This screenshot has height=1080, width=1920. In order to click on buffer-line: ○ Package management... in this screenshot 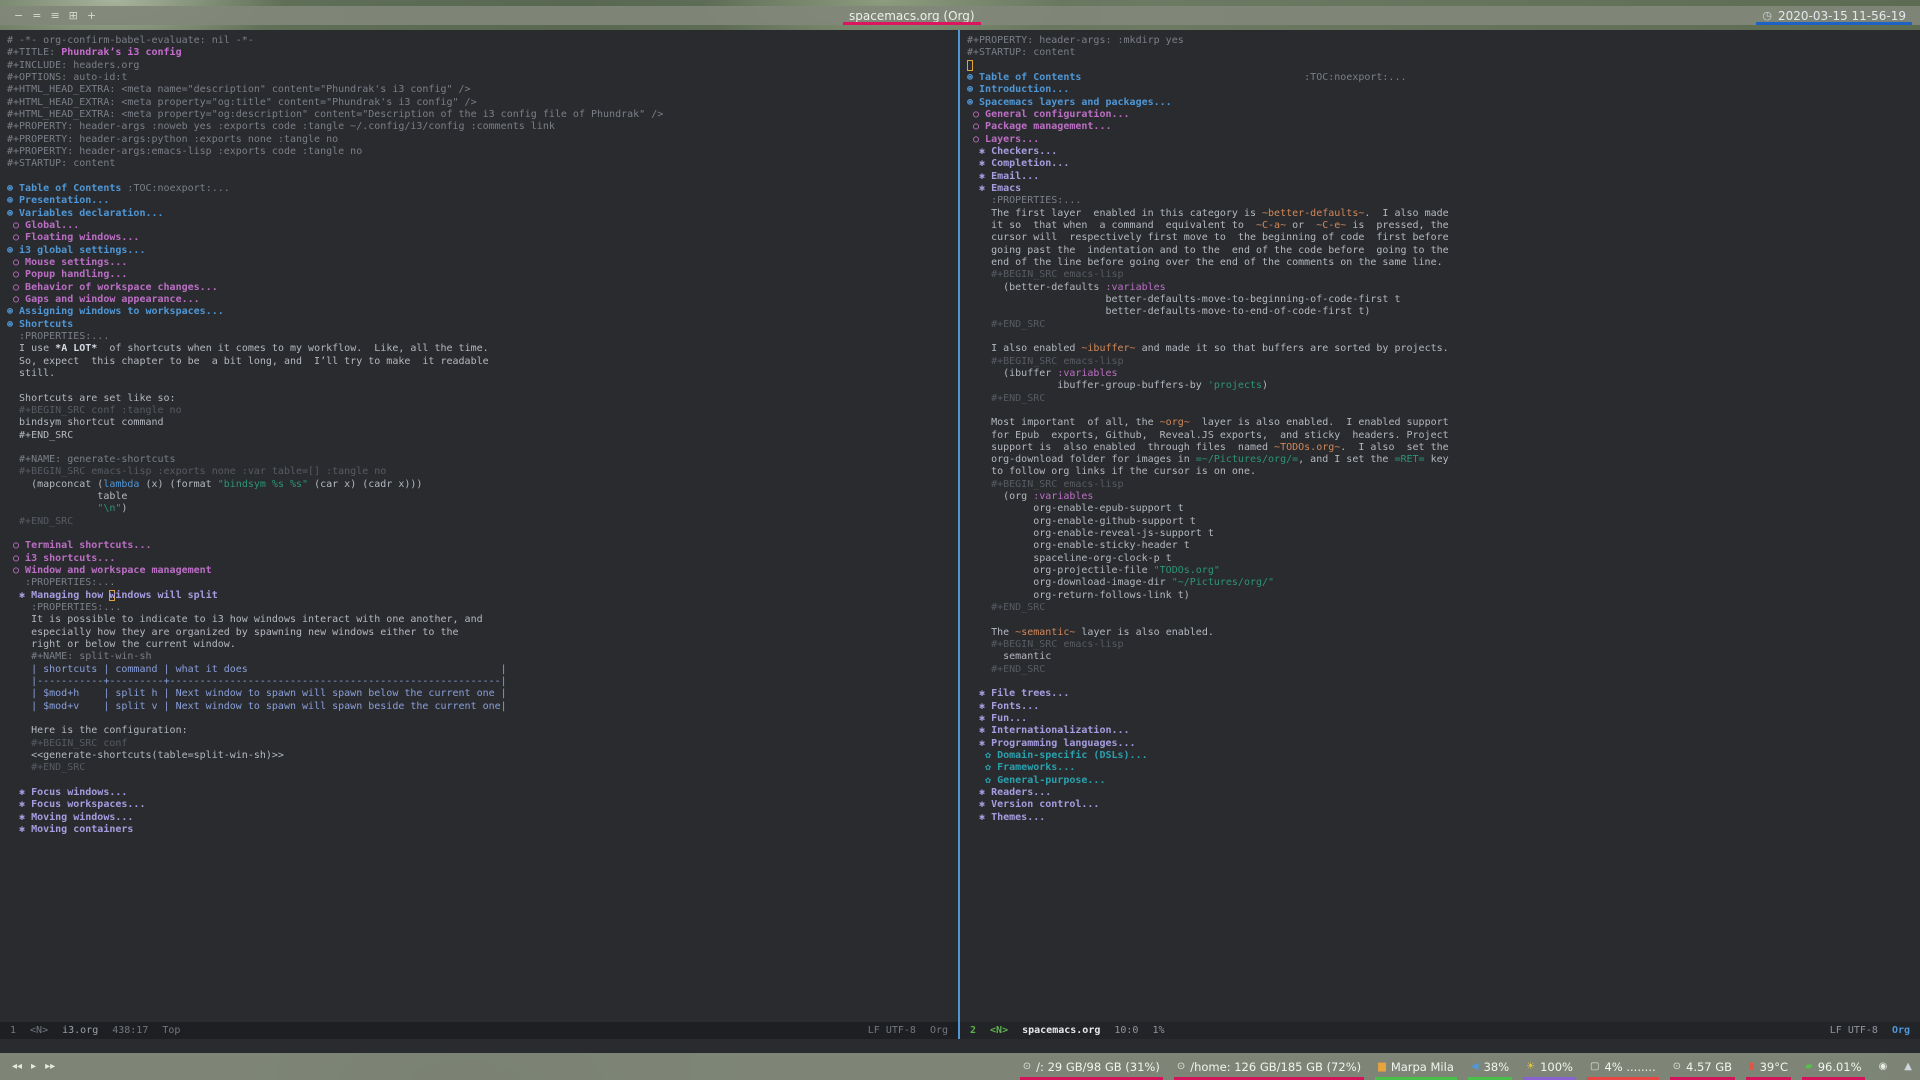, I will do `click(1443, 127)`.